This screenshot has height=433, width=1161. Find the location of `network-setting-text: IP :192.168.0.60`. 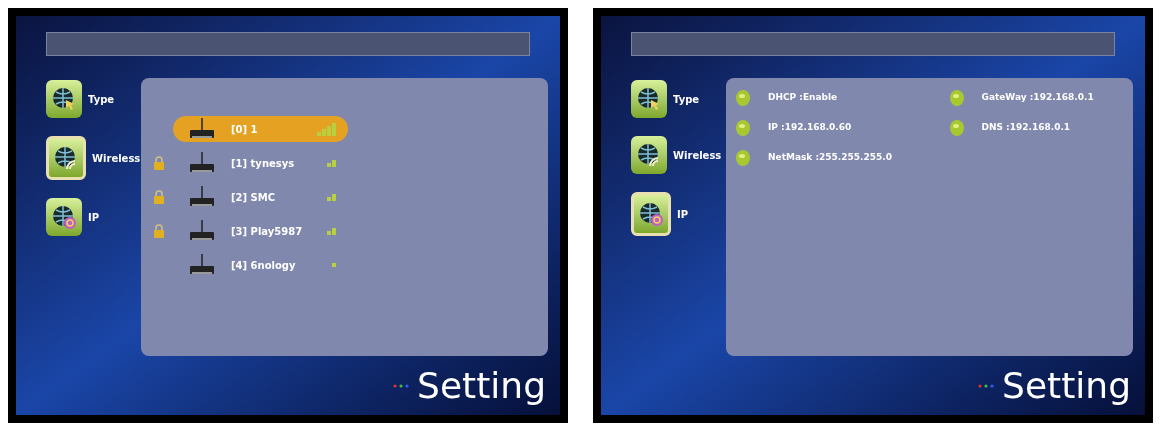

network-setting-text: IP :192.168.0.60 is located at coordinates (810, 128).